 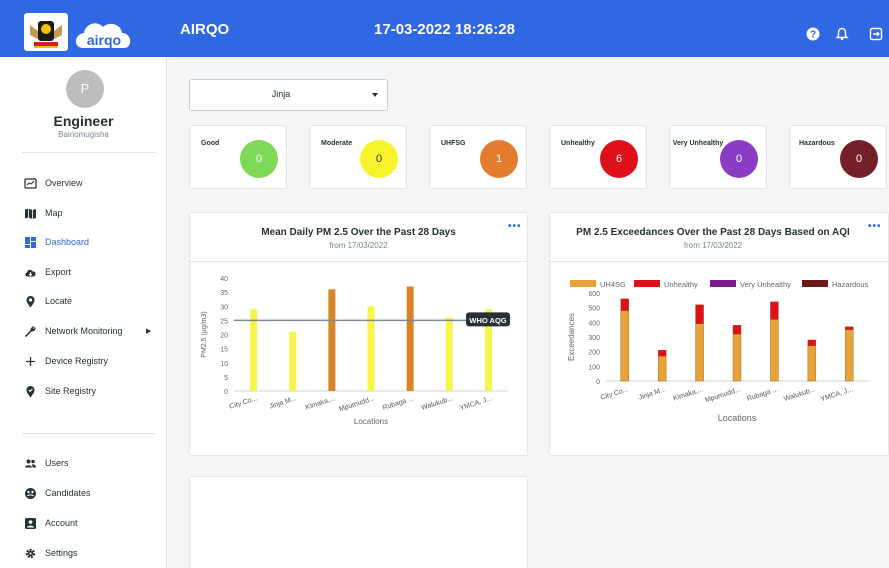 I want to click on user-name: Bainomugisha, so click(x=83, y=134).